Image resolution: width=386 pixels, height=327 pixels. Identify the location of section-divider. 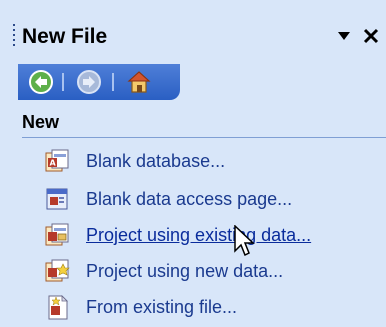
(204, 137).